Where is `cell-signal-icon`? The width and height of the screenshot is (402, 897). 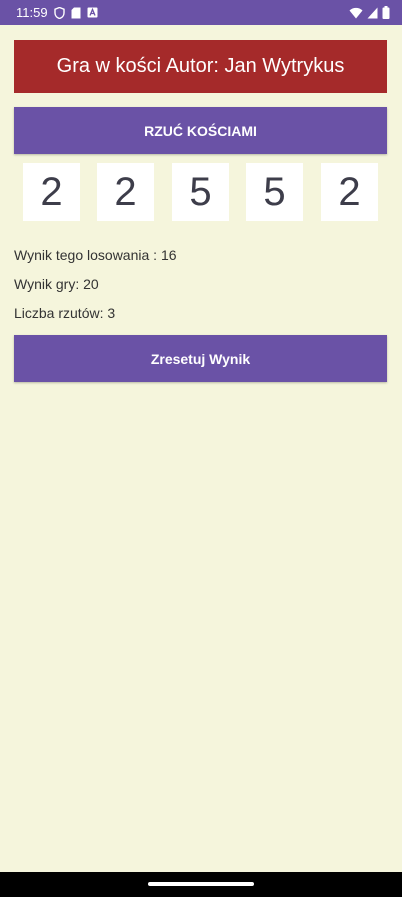 cell-signal-icon is located at coordinates (372, 13).